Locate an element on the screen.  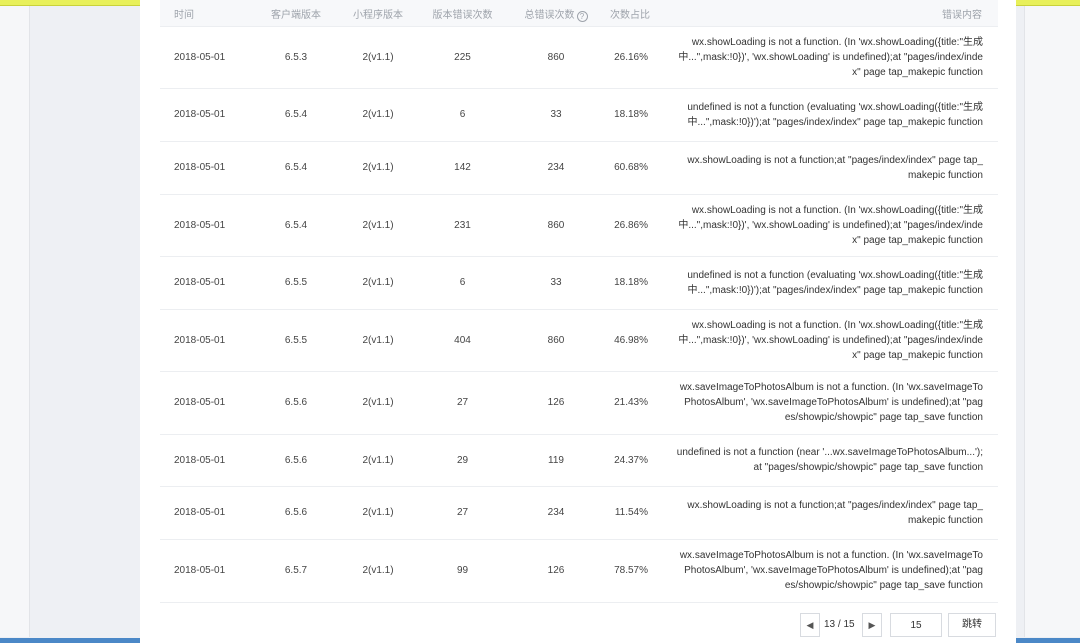
question-circle-icon: ? is located at coordinates (582, 16).